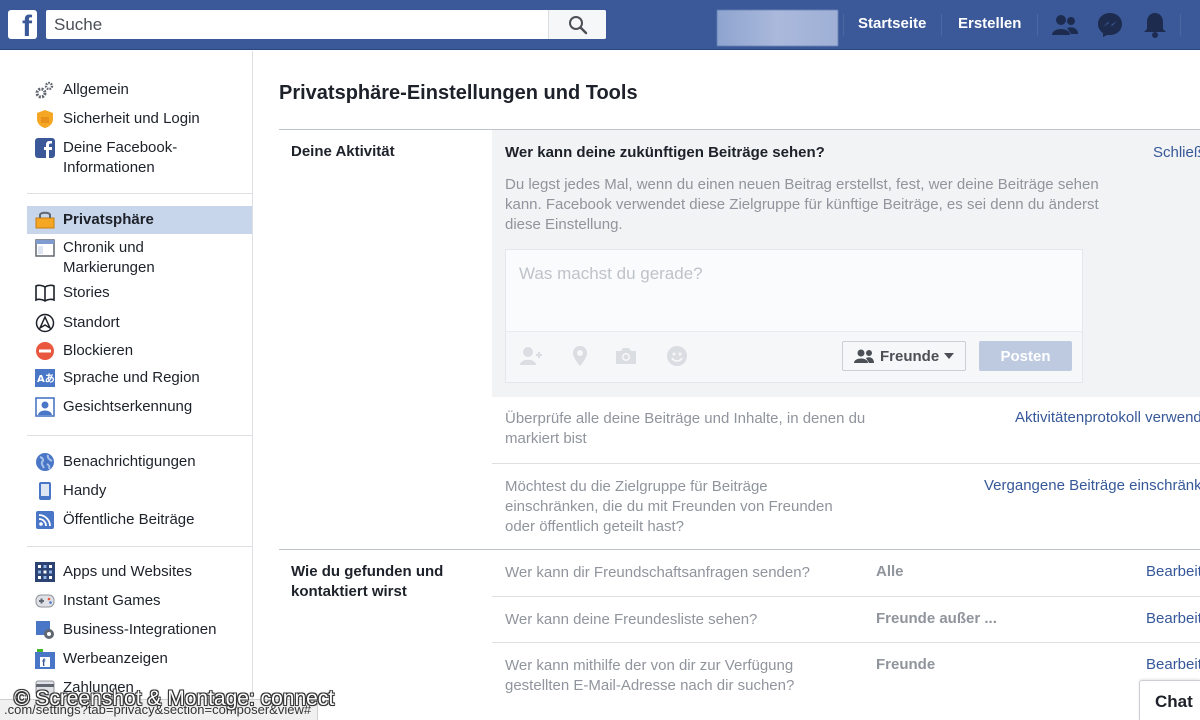  I want to click on sidebar-item-face-recognition: Gesichtserkennung, so click(139, 407).